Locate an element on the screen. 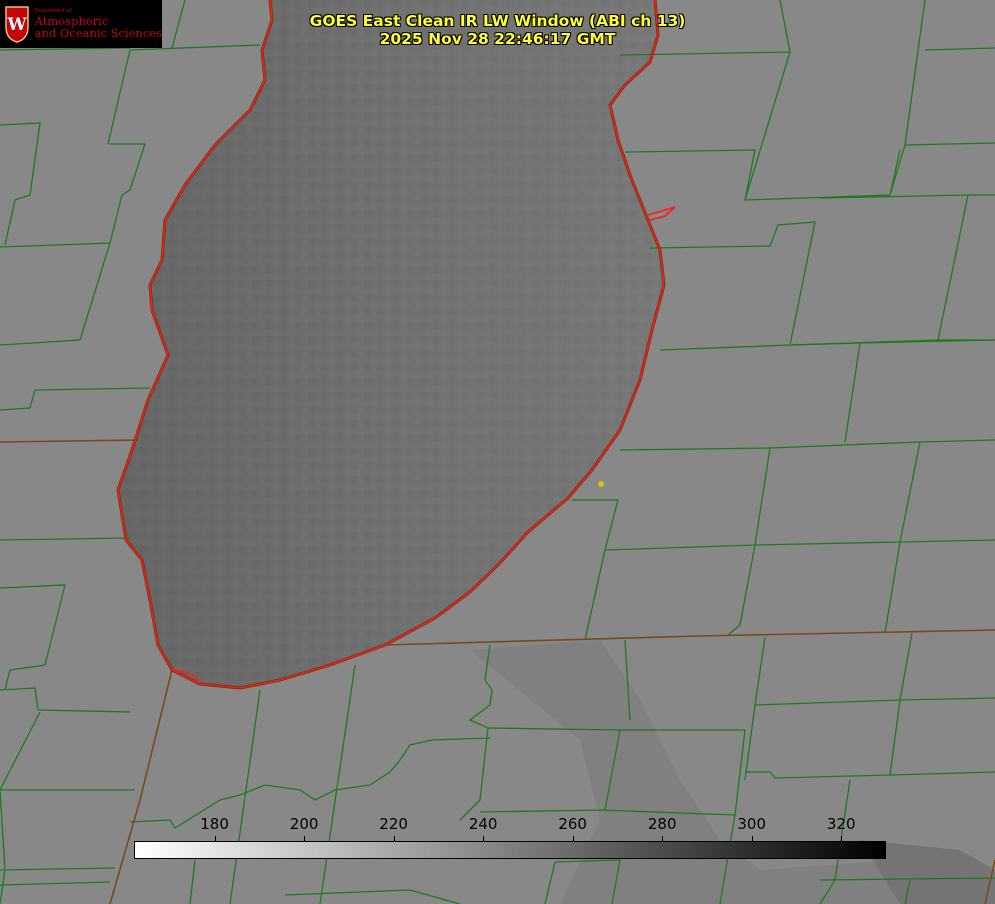  colorbar-tick-label: 300 is located at coordinates (752, 824).